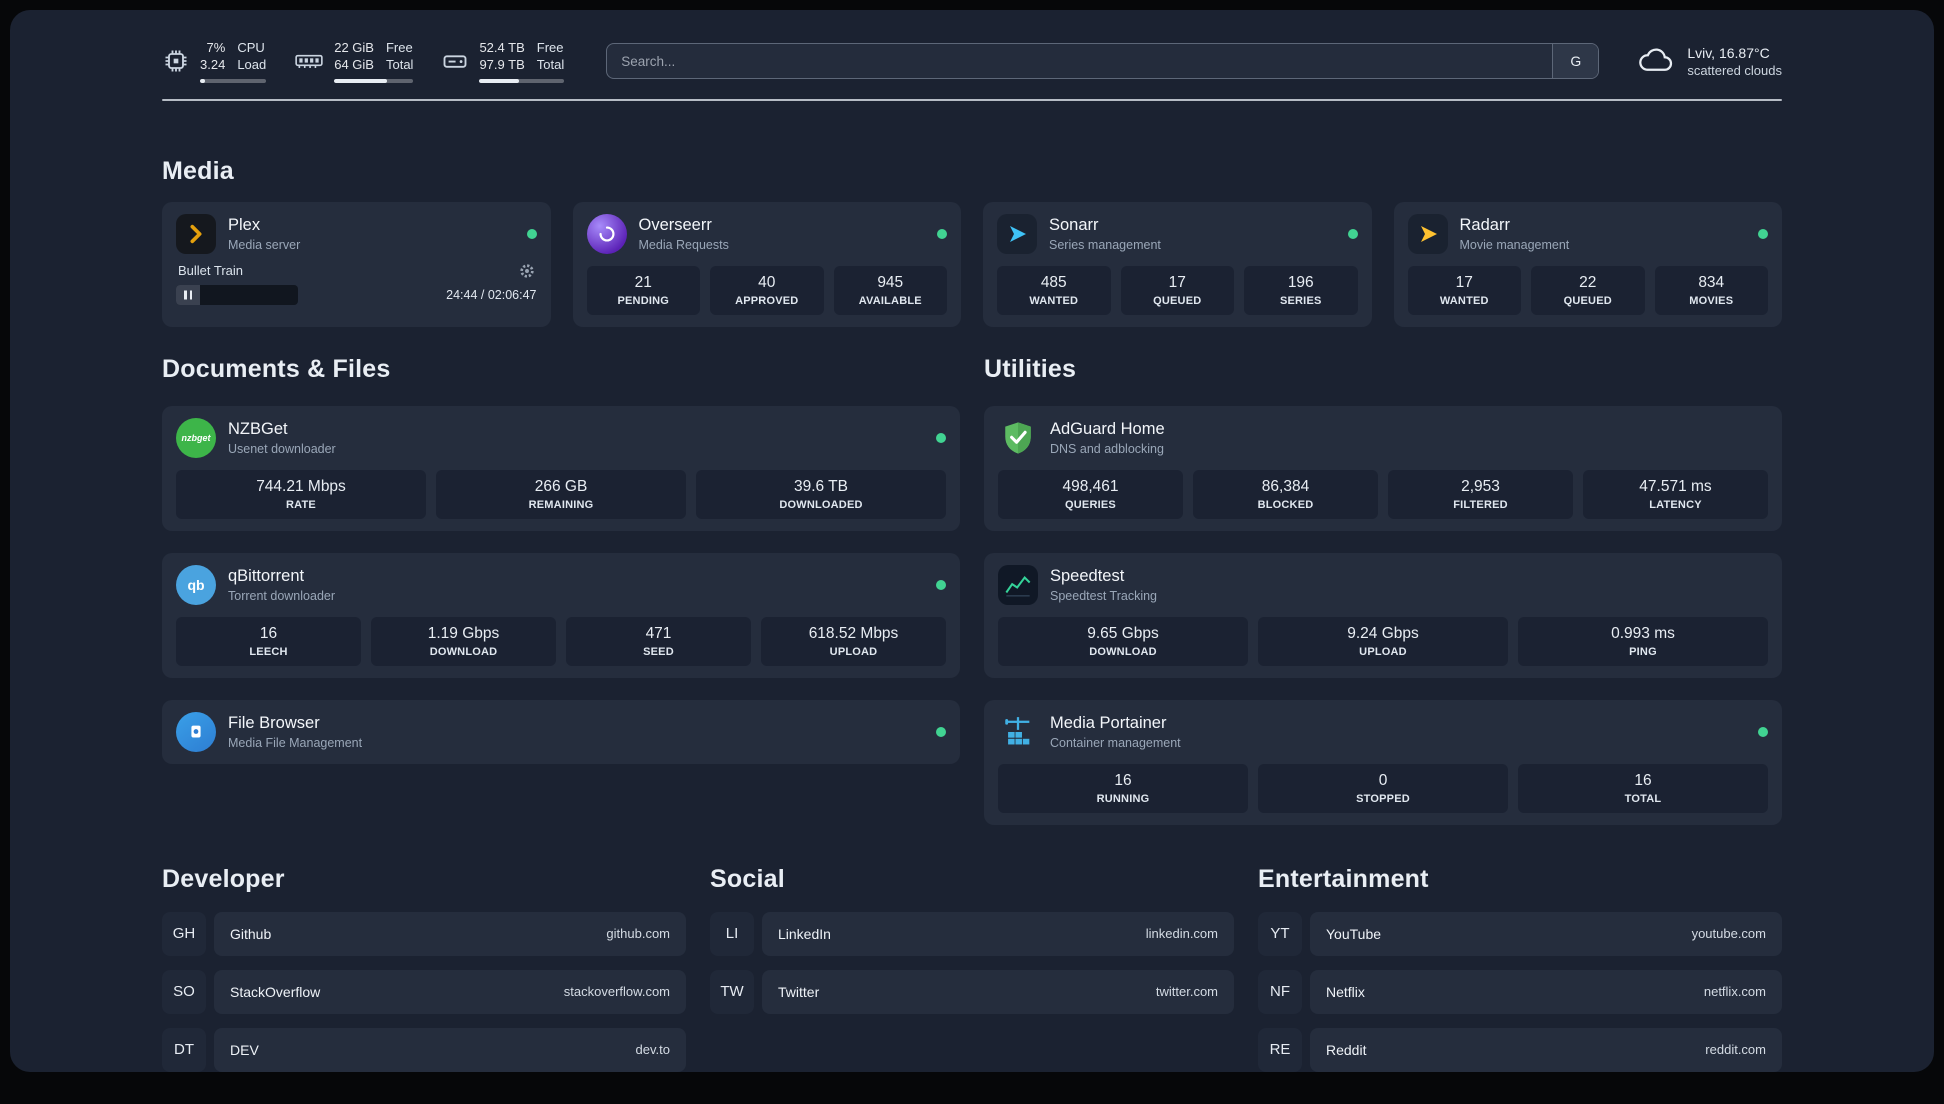 The width and height of the screenshot is (1944, 1104). What do you see at coordinates (972, 99) in the screenshot?
I see `topbar-divider` at bounding box center [972, 99].